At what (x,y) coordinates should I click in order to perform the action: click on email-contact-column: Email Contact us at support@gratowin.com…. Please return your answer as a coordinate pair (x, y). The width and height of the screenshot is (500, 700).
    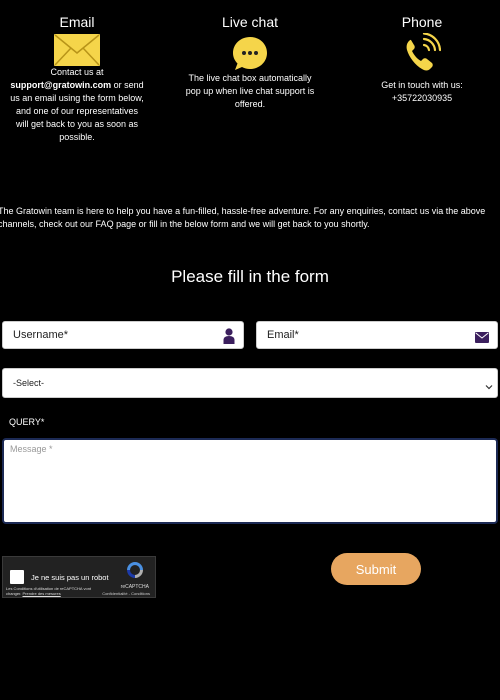
    Looking at the image, I should click on (77, 79).